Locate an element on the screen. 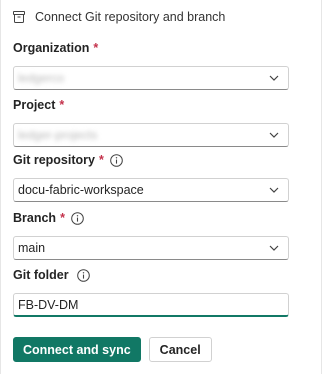 This screenshot has height=374, width=323. organization-label-row: Organization * is located at coordinates (151, 48).